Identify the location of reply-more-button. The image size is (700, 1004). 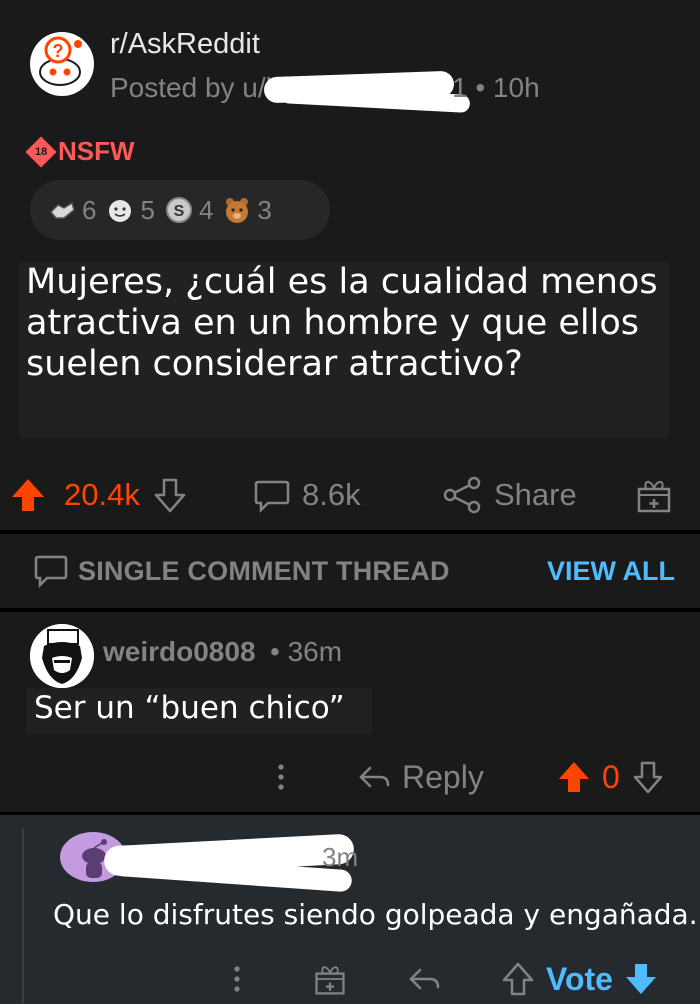
(237, 979).